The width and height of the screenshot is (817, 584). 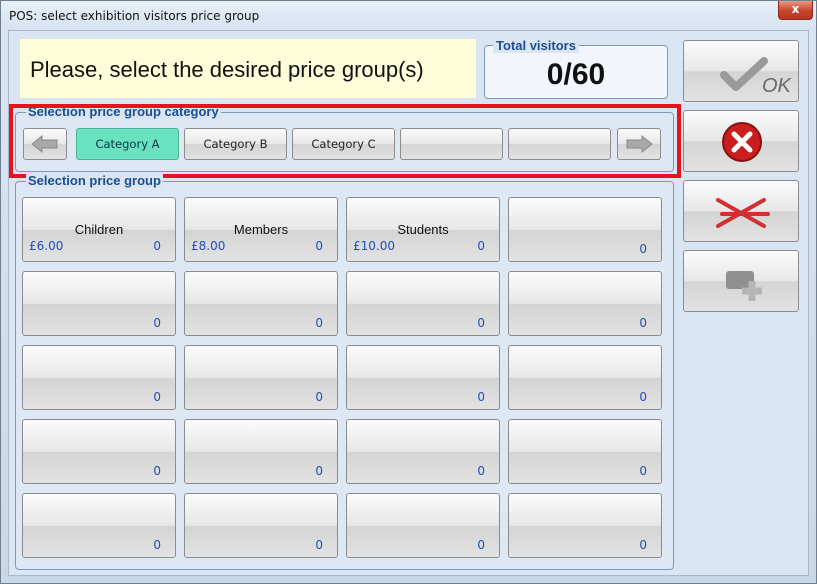 I want to click on price-group-tile: Members £8.00 0, so click(x=261, y=229).